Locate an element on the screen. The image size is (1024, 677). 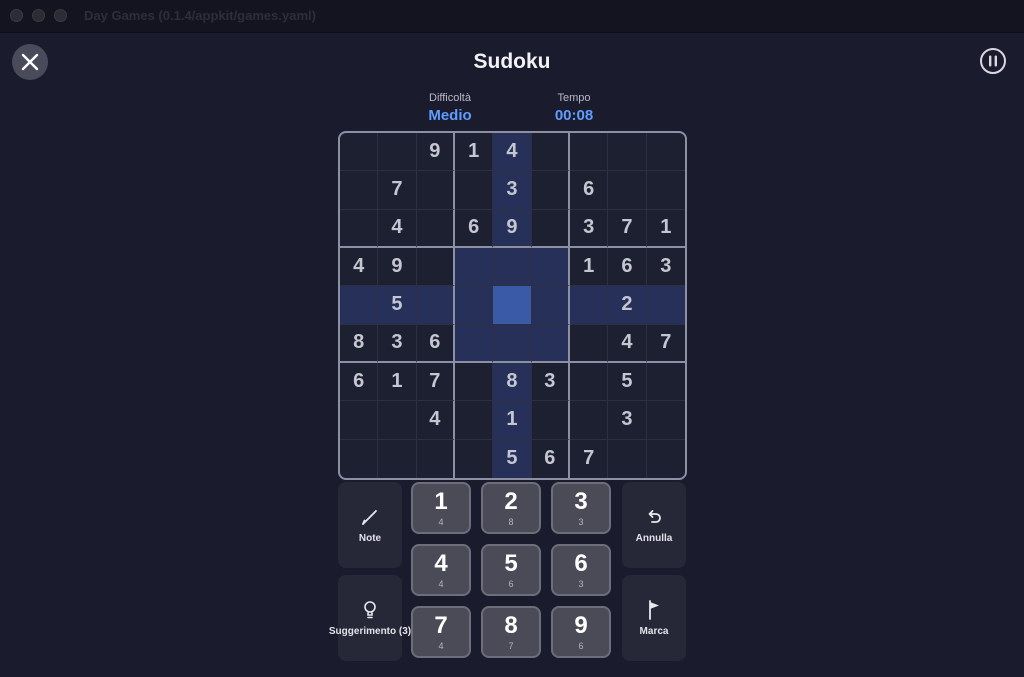
number-button-3: 3 3 is located at coordinates (581, 508).